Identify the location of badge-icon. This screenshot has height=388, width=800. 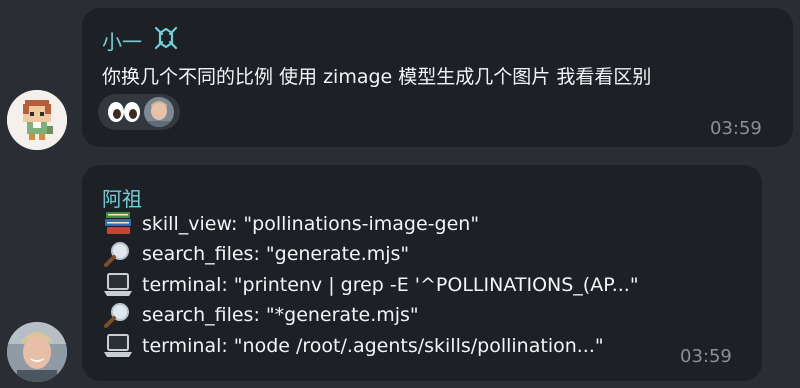
(166, 38).